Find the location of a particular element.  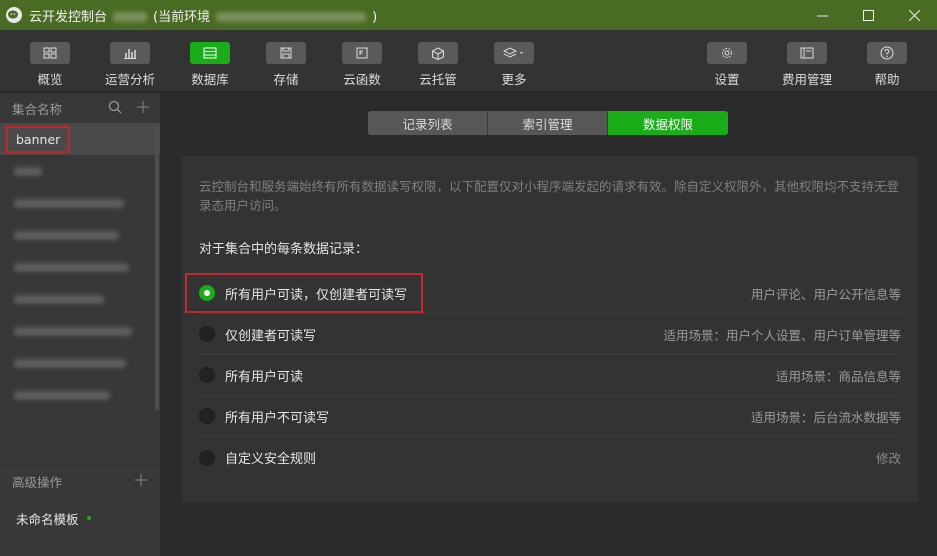

toolbar-overview: 概览 is located at coordinates (50, 65).